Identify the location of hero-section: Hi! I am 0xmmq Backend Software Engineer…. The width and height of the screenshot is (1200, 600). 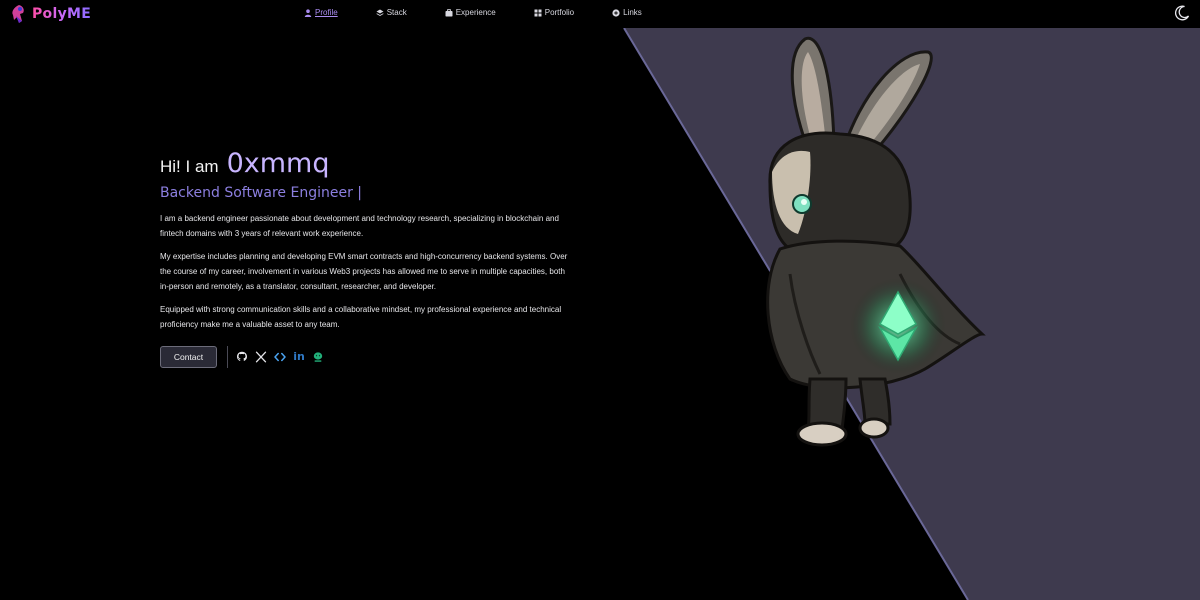
(365, 258).